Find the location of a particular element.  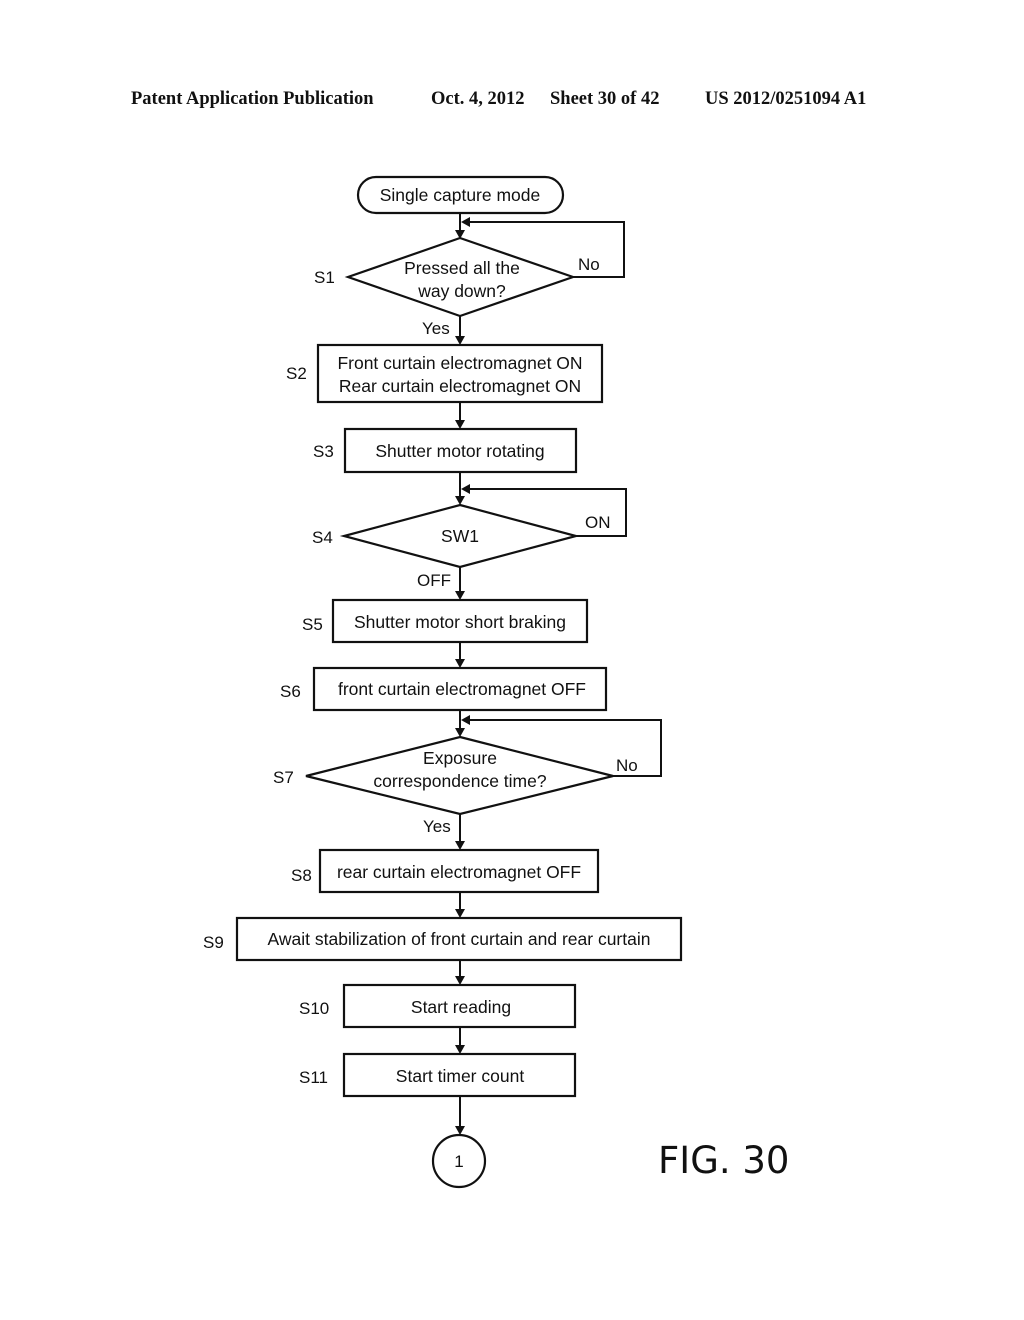

process-s5: Shutter motor short braking is located at coordinates (460, 621).